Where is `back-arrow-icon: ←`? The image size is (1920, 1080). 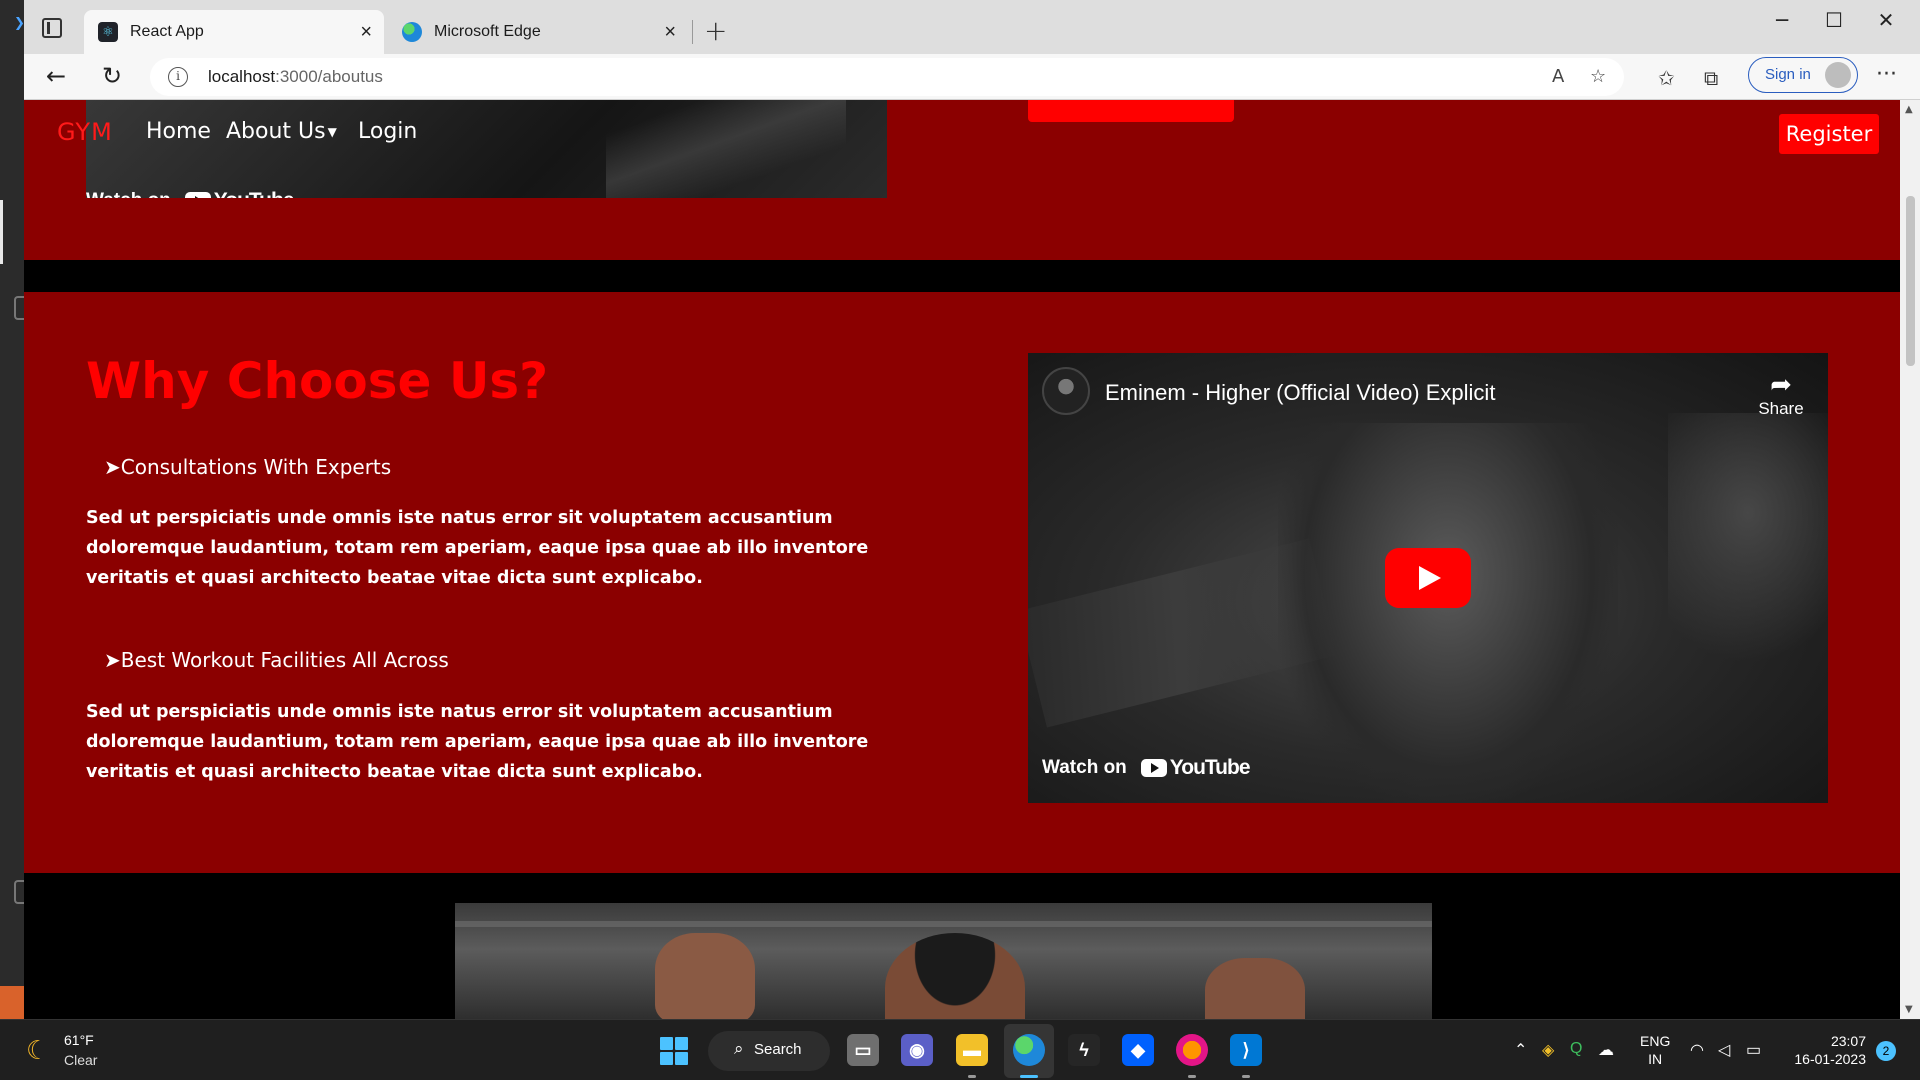 back-arrow-icon: ← is located at coordinates (56, 76).